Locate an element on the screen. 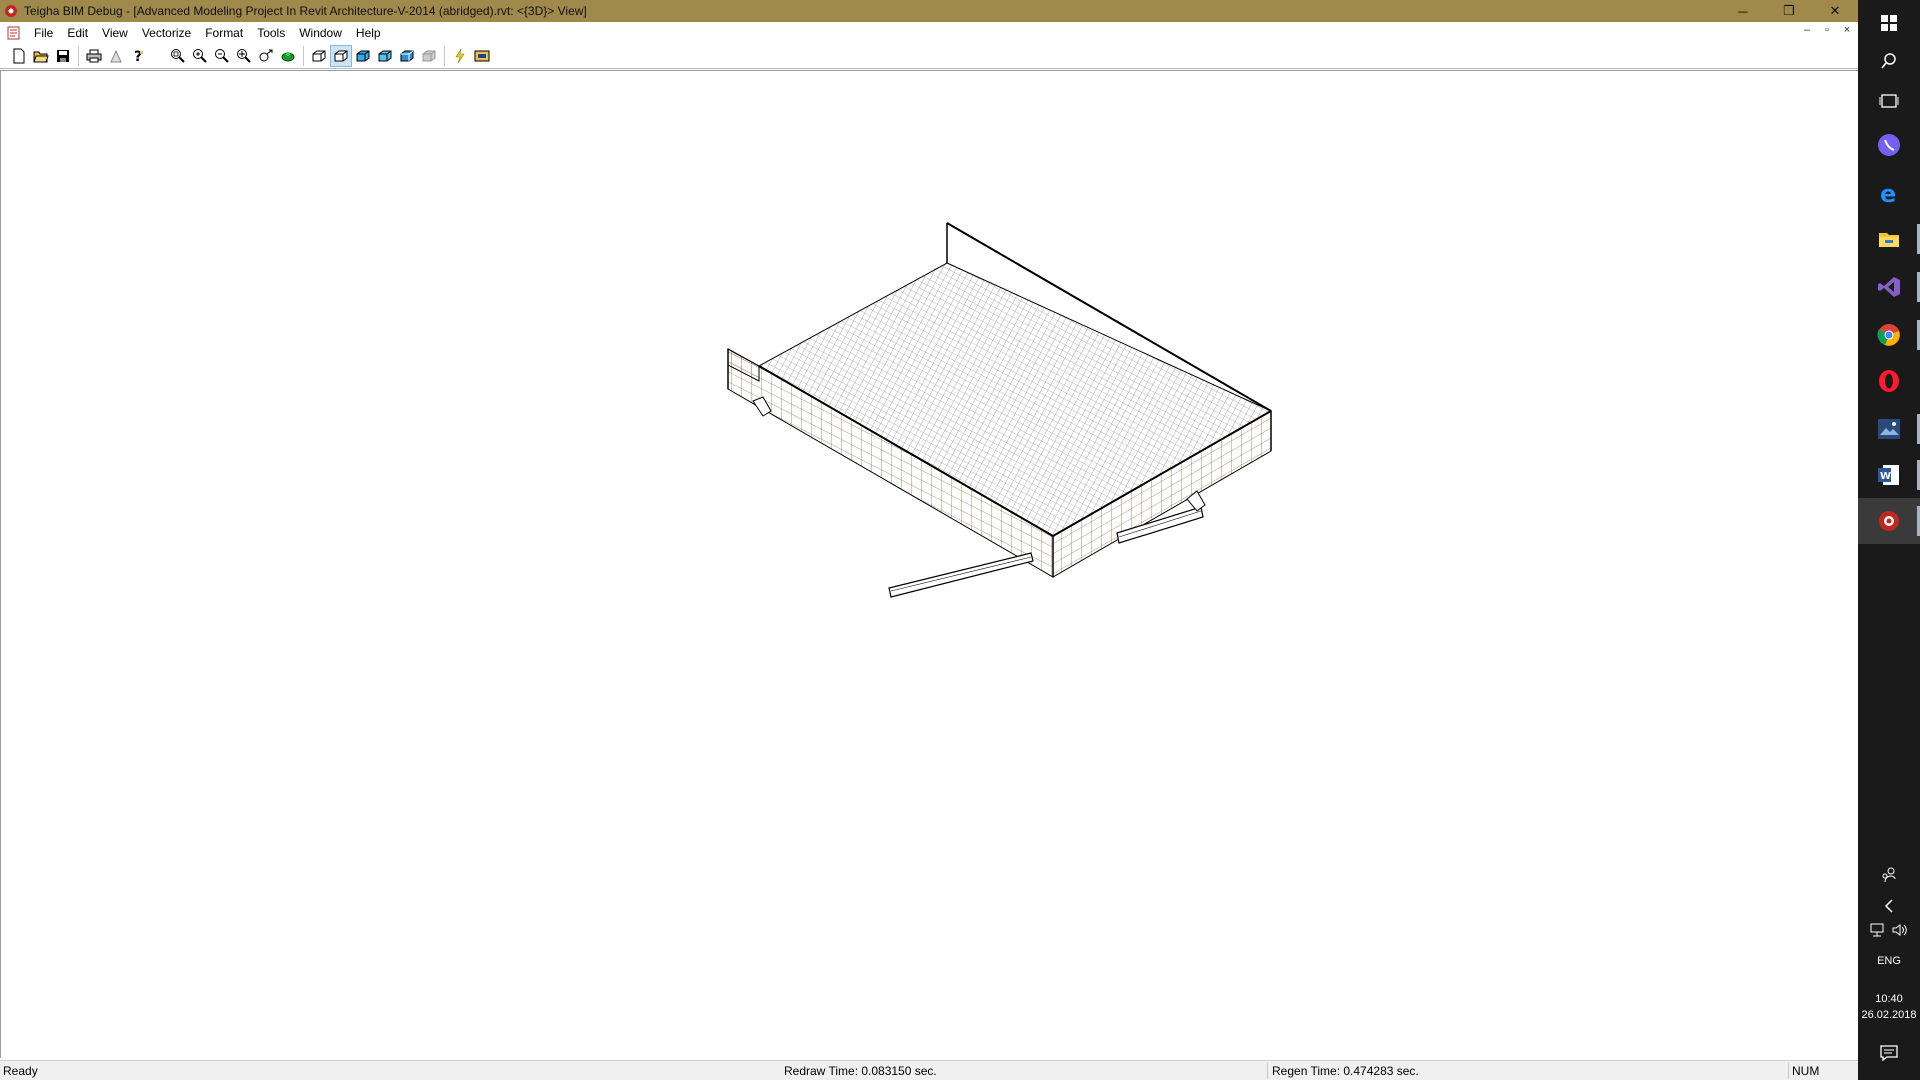 Image resolution: width=1920 pixels, height=1080 pixels. zoom-extents-icon is located at coordinates (244, 56).